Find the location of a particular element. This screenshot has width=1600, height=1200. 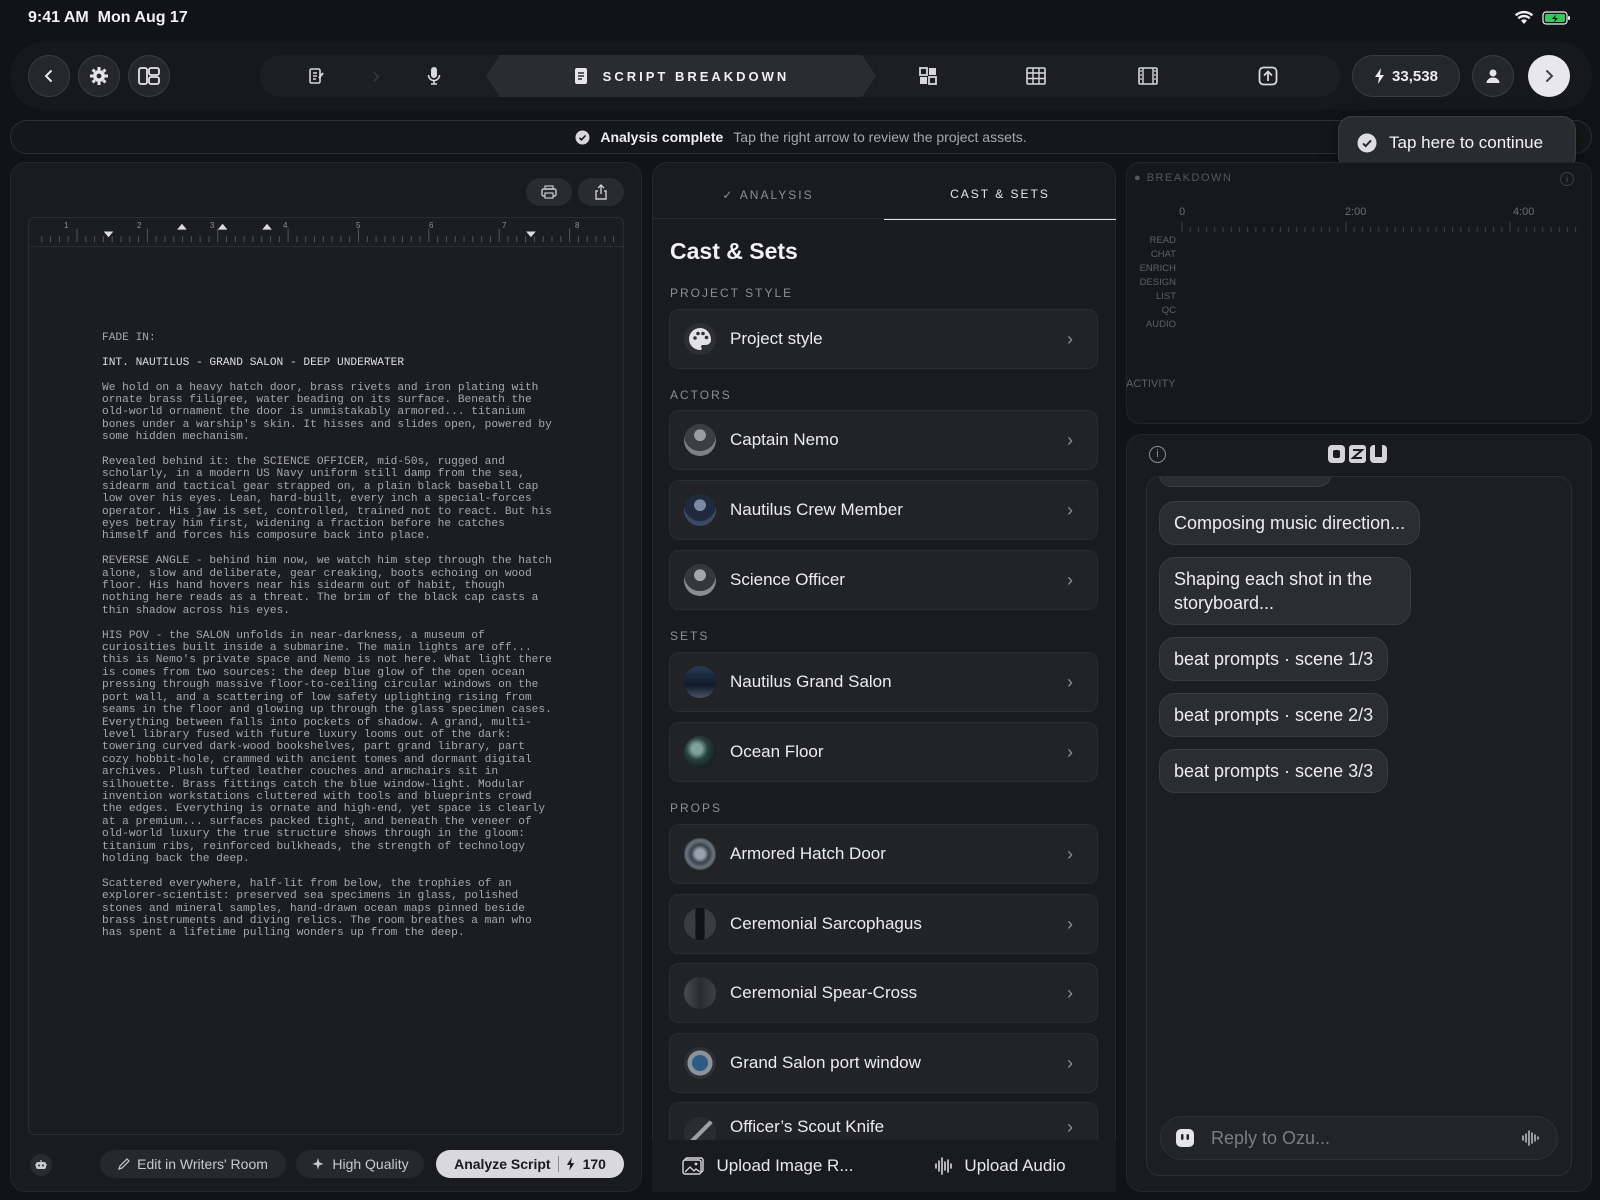

tab-cast-sets: CAST & SETS is located at coordinates (1000, 195).